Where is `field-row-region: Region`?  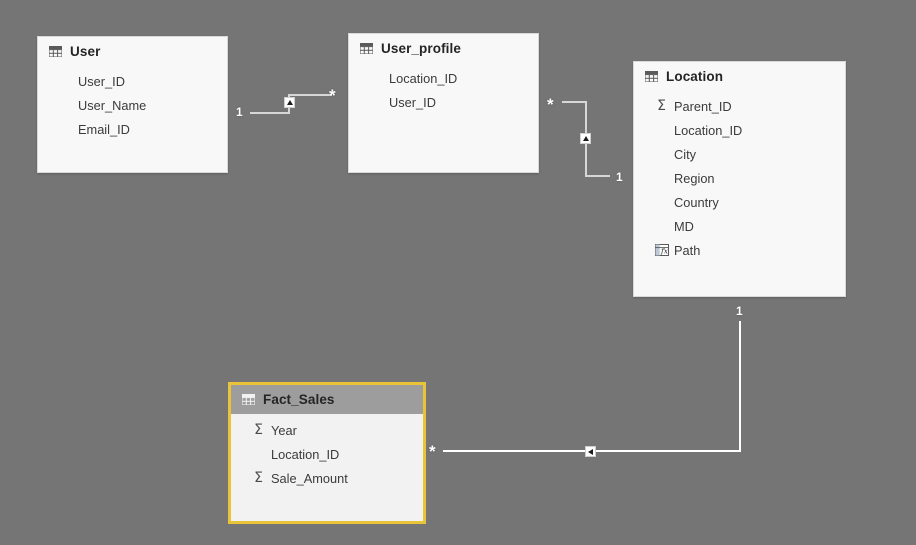 field-row-region: Region is located at coordinates (739, 178).